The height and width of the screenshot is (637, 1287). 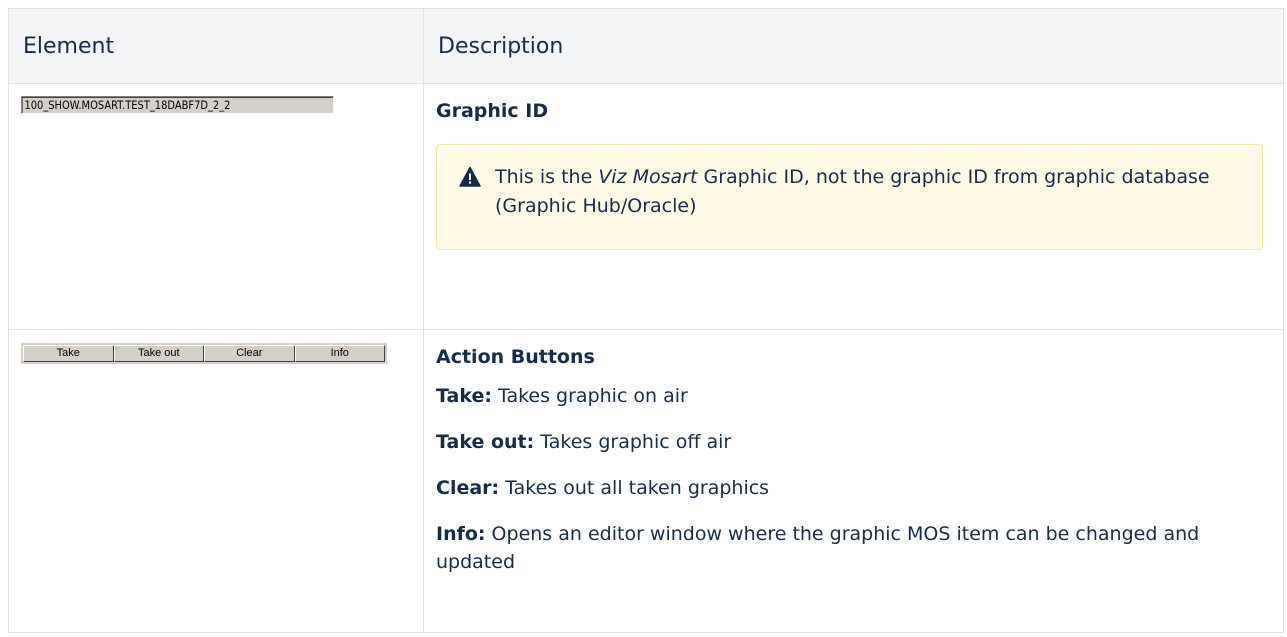 I want to click on action-buttons-screenshot: Take Take out Clear Info, so click(x=204, y=353).